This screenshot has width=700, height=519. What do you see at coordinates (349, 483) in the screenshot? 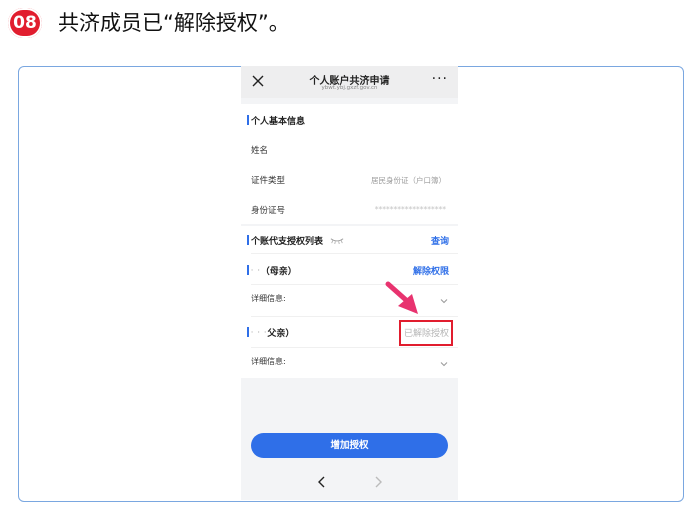
I see `browser-nav-bar` at bounding box center [349, 483].